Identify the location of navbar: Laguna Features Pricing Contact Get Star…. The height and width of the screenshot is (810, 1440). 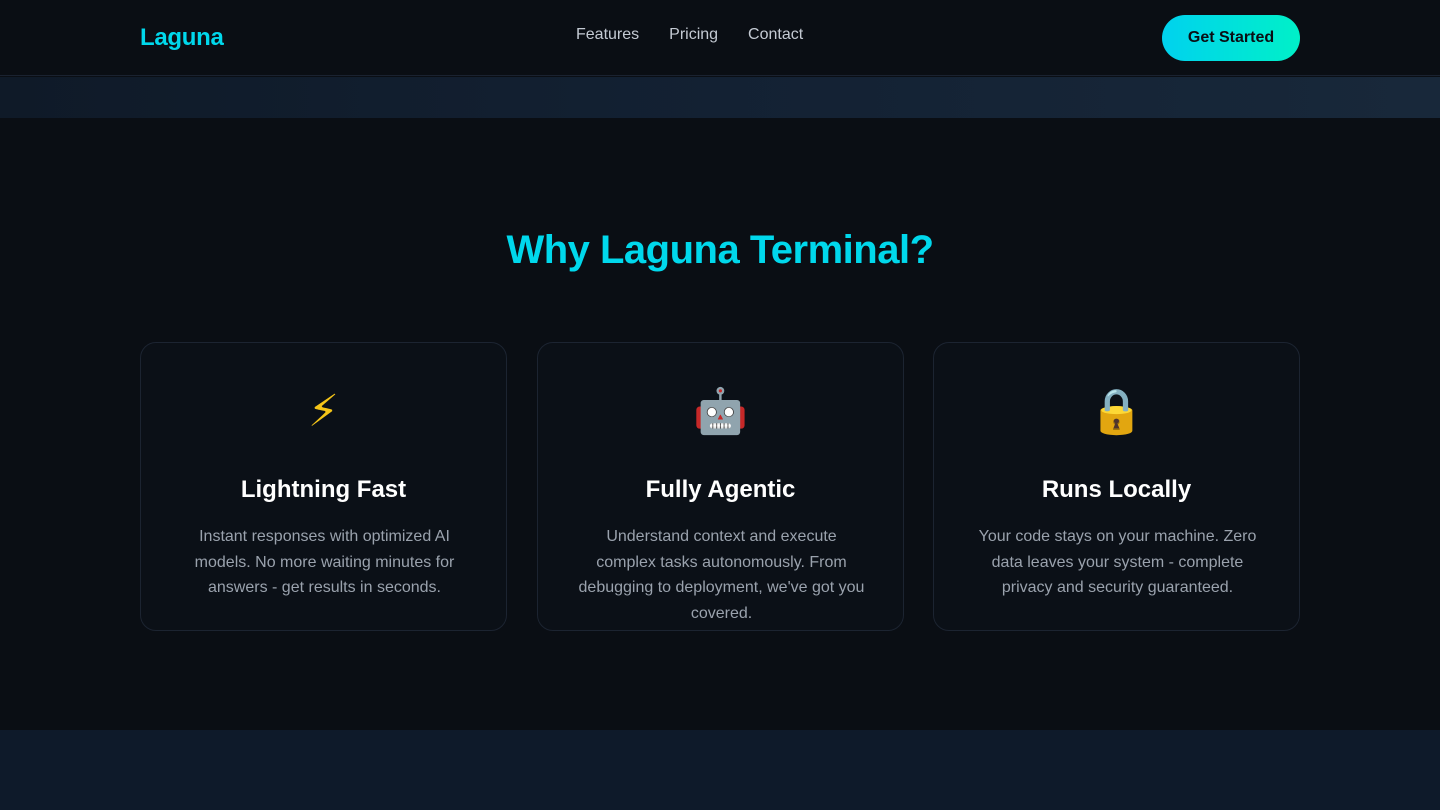
(720, 38).